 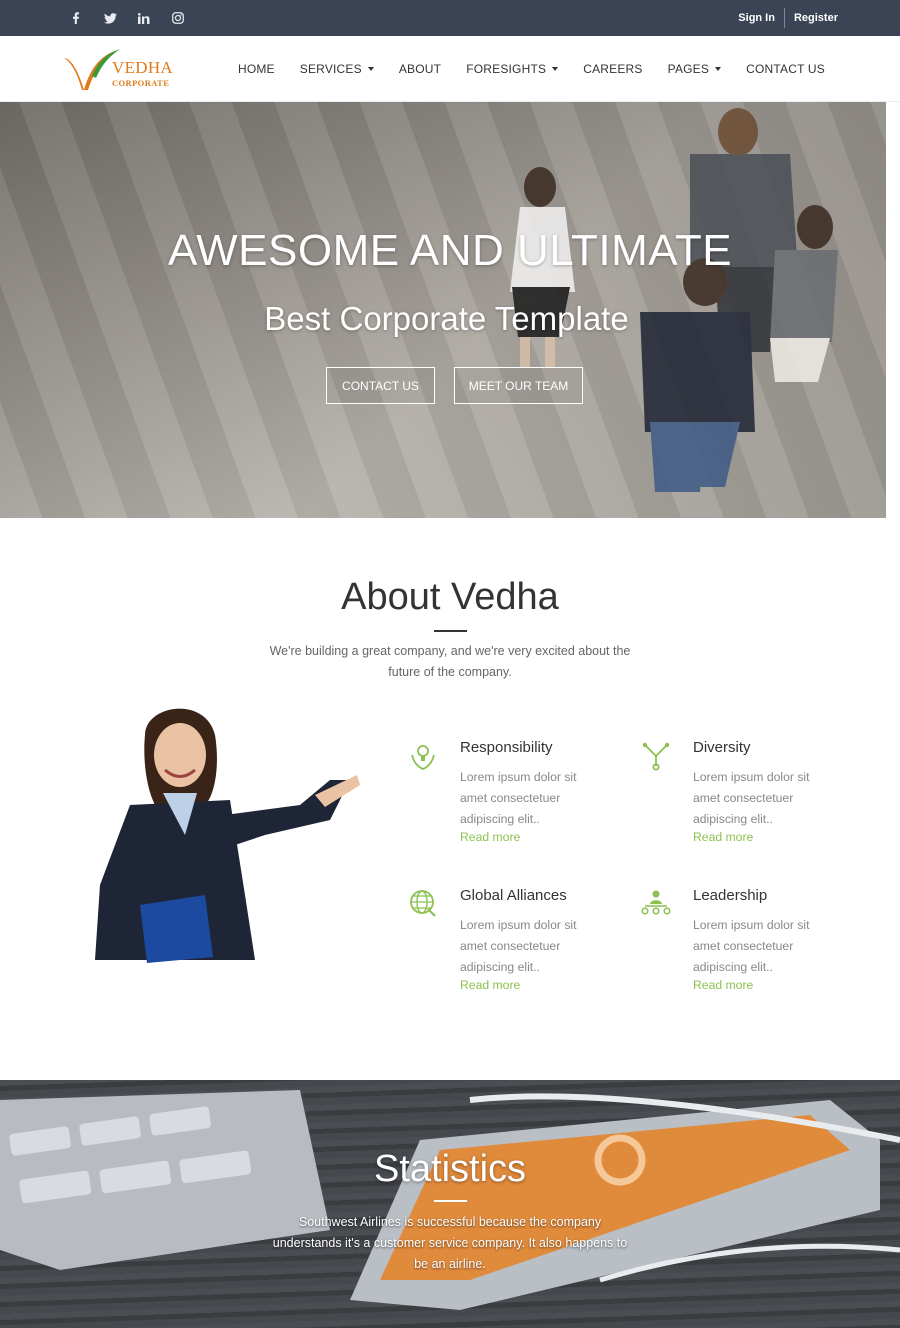 I want to click on nav-services-label: SERVICES, so click(x=330, y=69).